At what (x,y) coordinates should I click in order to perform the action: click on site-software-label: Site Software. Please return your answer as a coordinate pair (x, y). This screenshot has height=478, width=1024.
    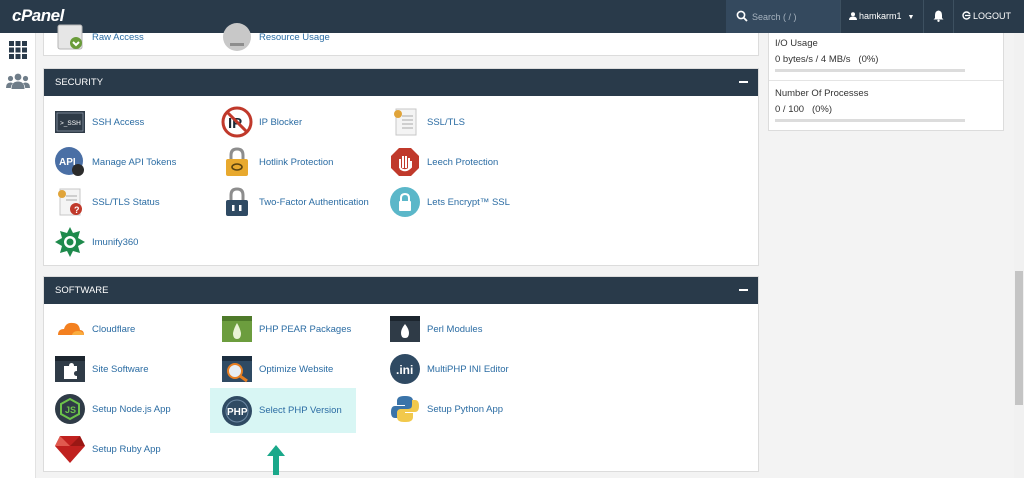
    Looking at the image, I should click on (120, 369).